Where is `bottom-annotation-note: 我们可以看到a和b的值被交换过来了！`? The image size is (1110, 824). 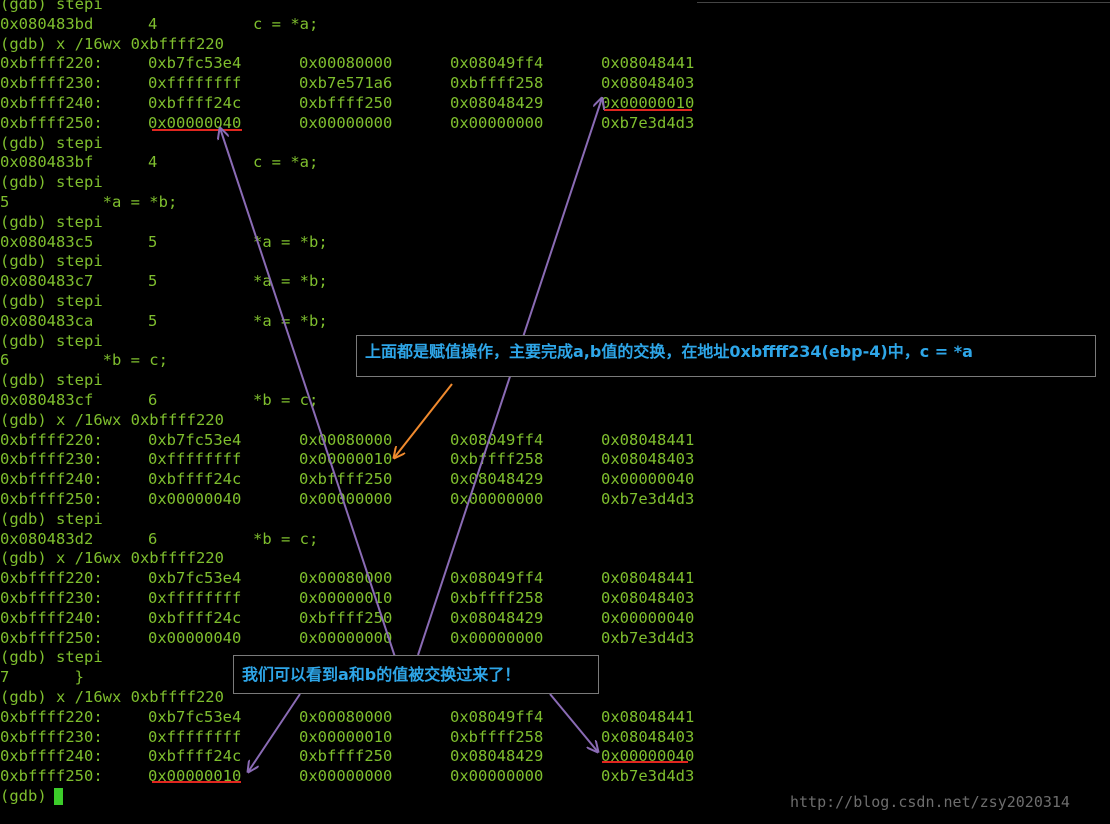 bottom-annotation-note: 我们可以看到a和b的值被交换过来了！ is located at coordinates (416, 674).